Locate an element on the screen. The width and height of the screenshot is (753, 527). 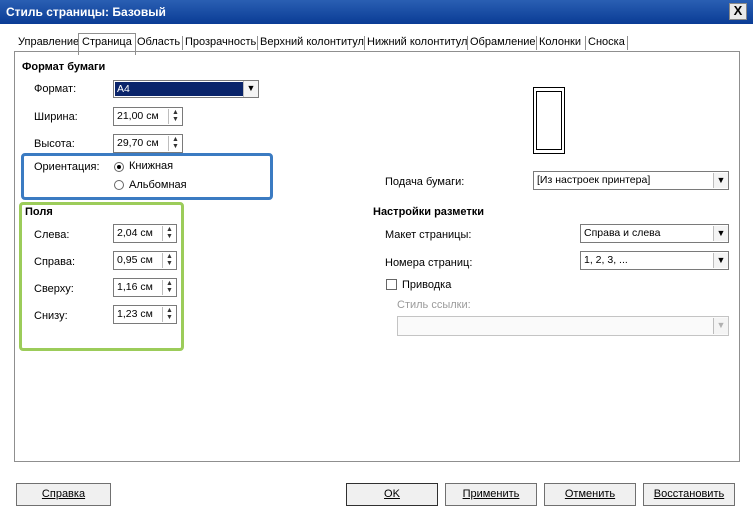
close-button: X is located at coordinates (738, 11).